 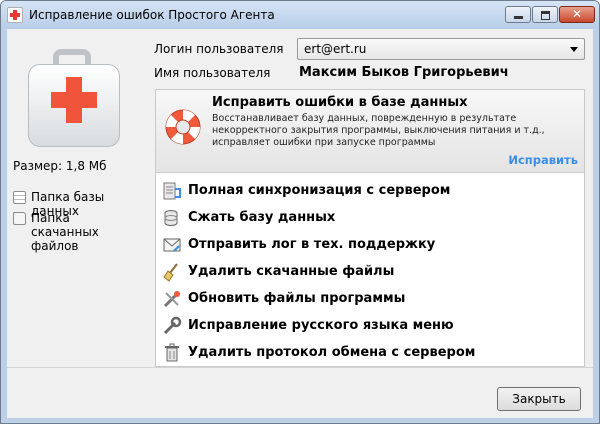 I want to click on database-folder-icon, so click(x=19, y=197).